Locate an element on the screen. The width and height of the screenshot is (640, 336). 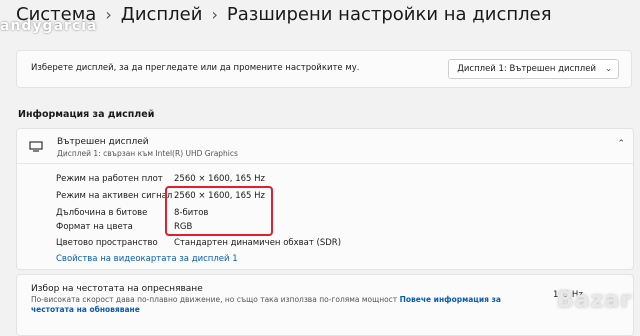
adapter-properties-link: Свойства на видеокартата за дисплей 1 is located at coordinates (147, 259).